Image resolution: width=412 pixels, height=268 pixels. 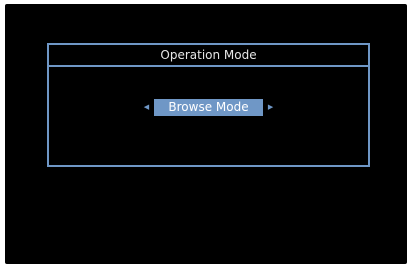 I want to click on left-arrow-icon: ◀, so click(x=146, y=107).